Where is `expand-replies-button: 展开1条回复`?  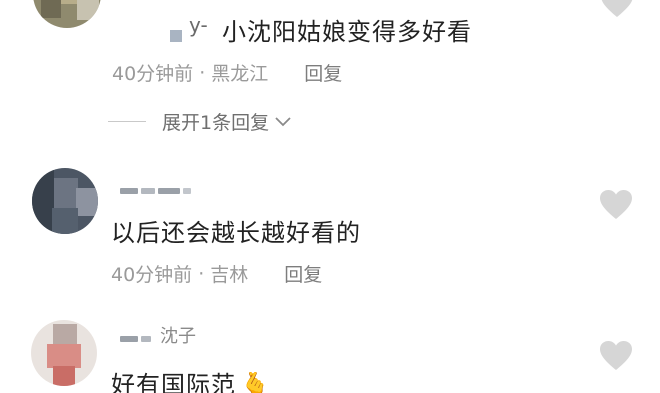
expand-replies-button: 展开1条回复 is located at coordinates (199, 121).